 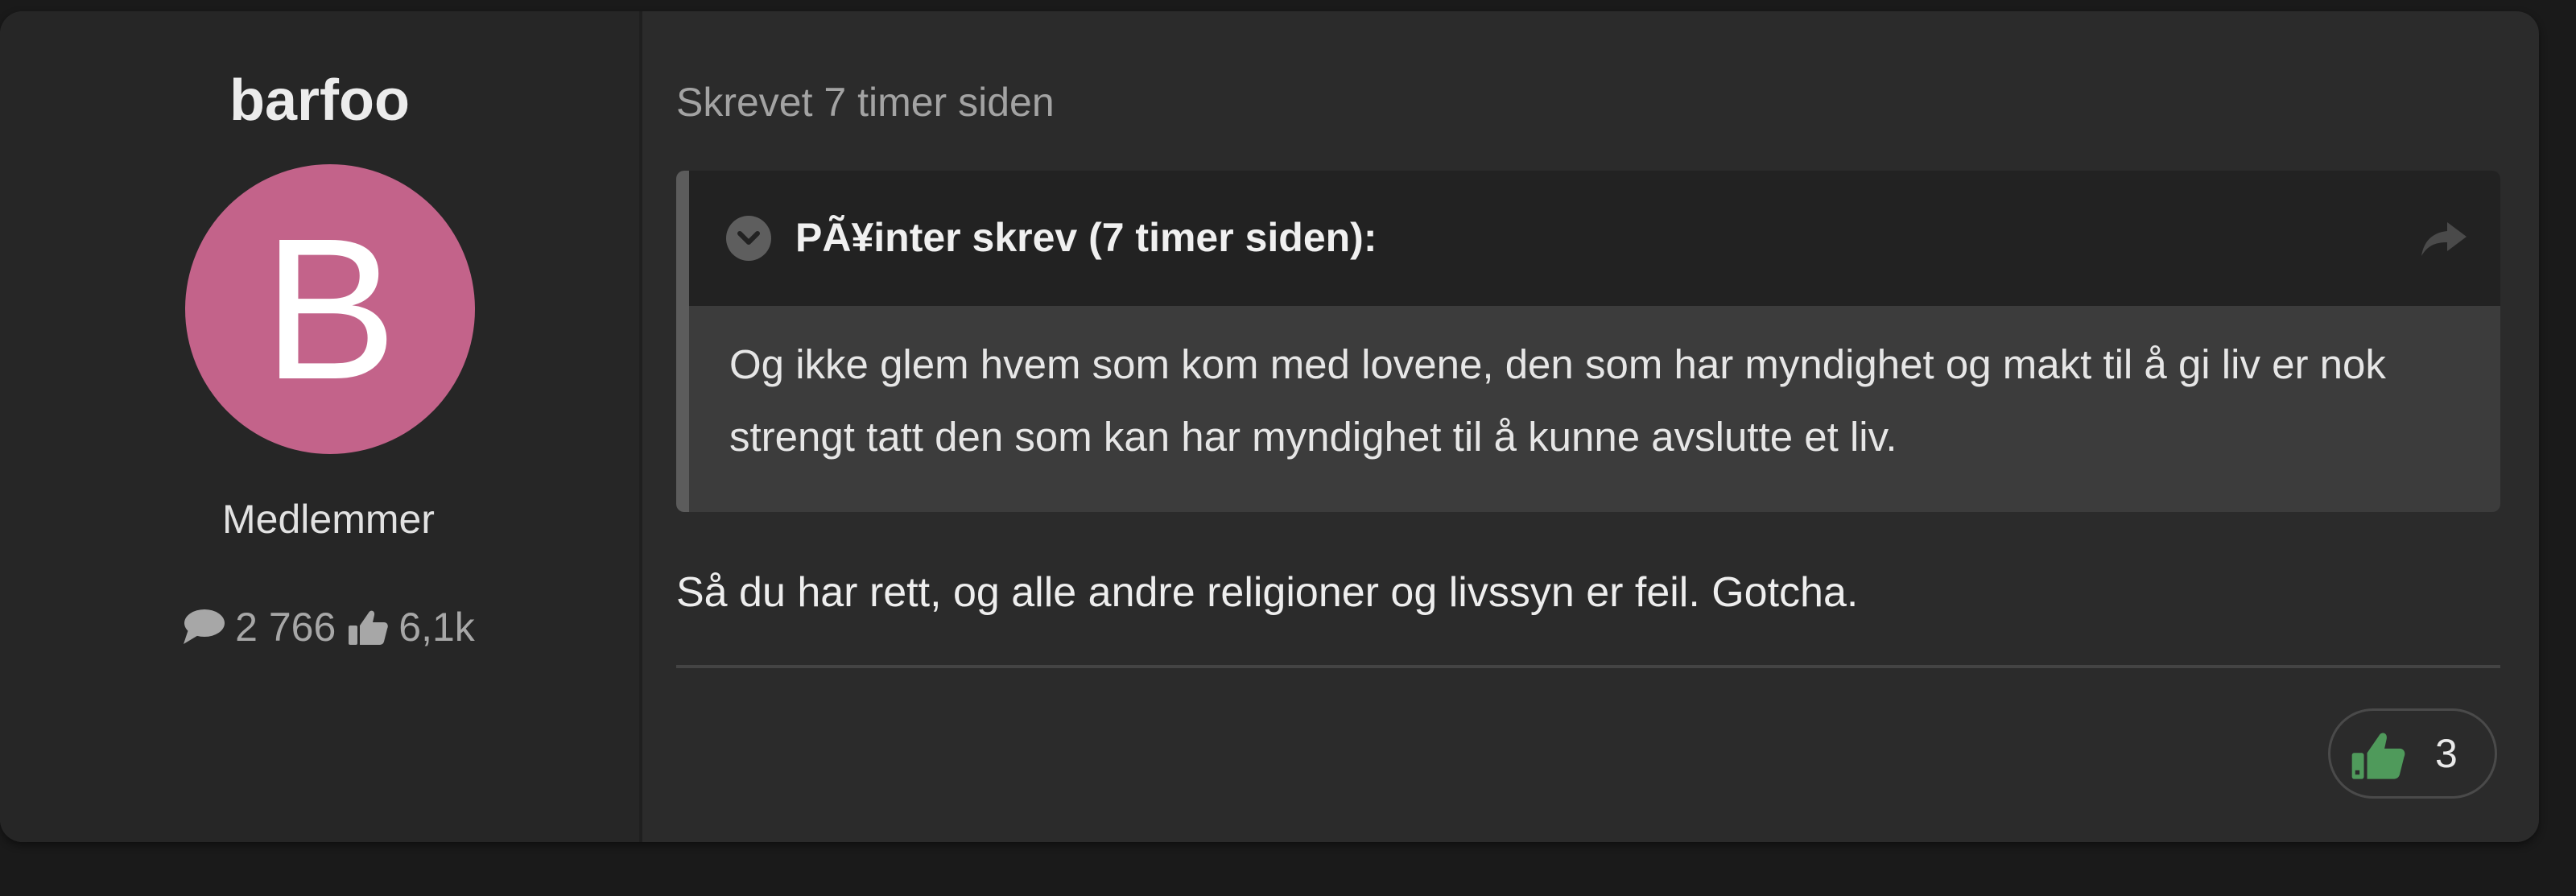 What do you see at coordinates (436, 627) in the screenshot?
I see `reputation-count: 6,1k` at bounding box center [436, 627].